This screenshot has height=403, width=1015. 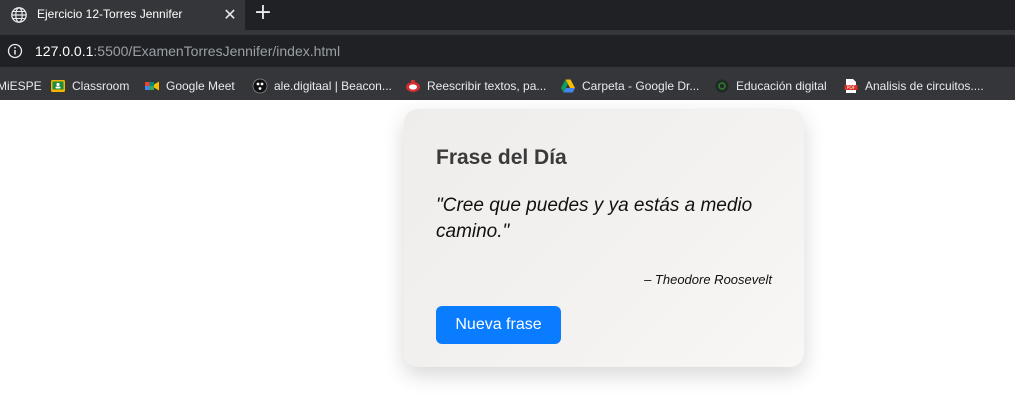 What do you see at coordinates (708, 279) in the screenshot?
I see `quote-author: – Theodore Roosevelt` at bounding box center [708, 279].